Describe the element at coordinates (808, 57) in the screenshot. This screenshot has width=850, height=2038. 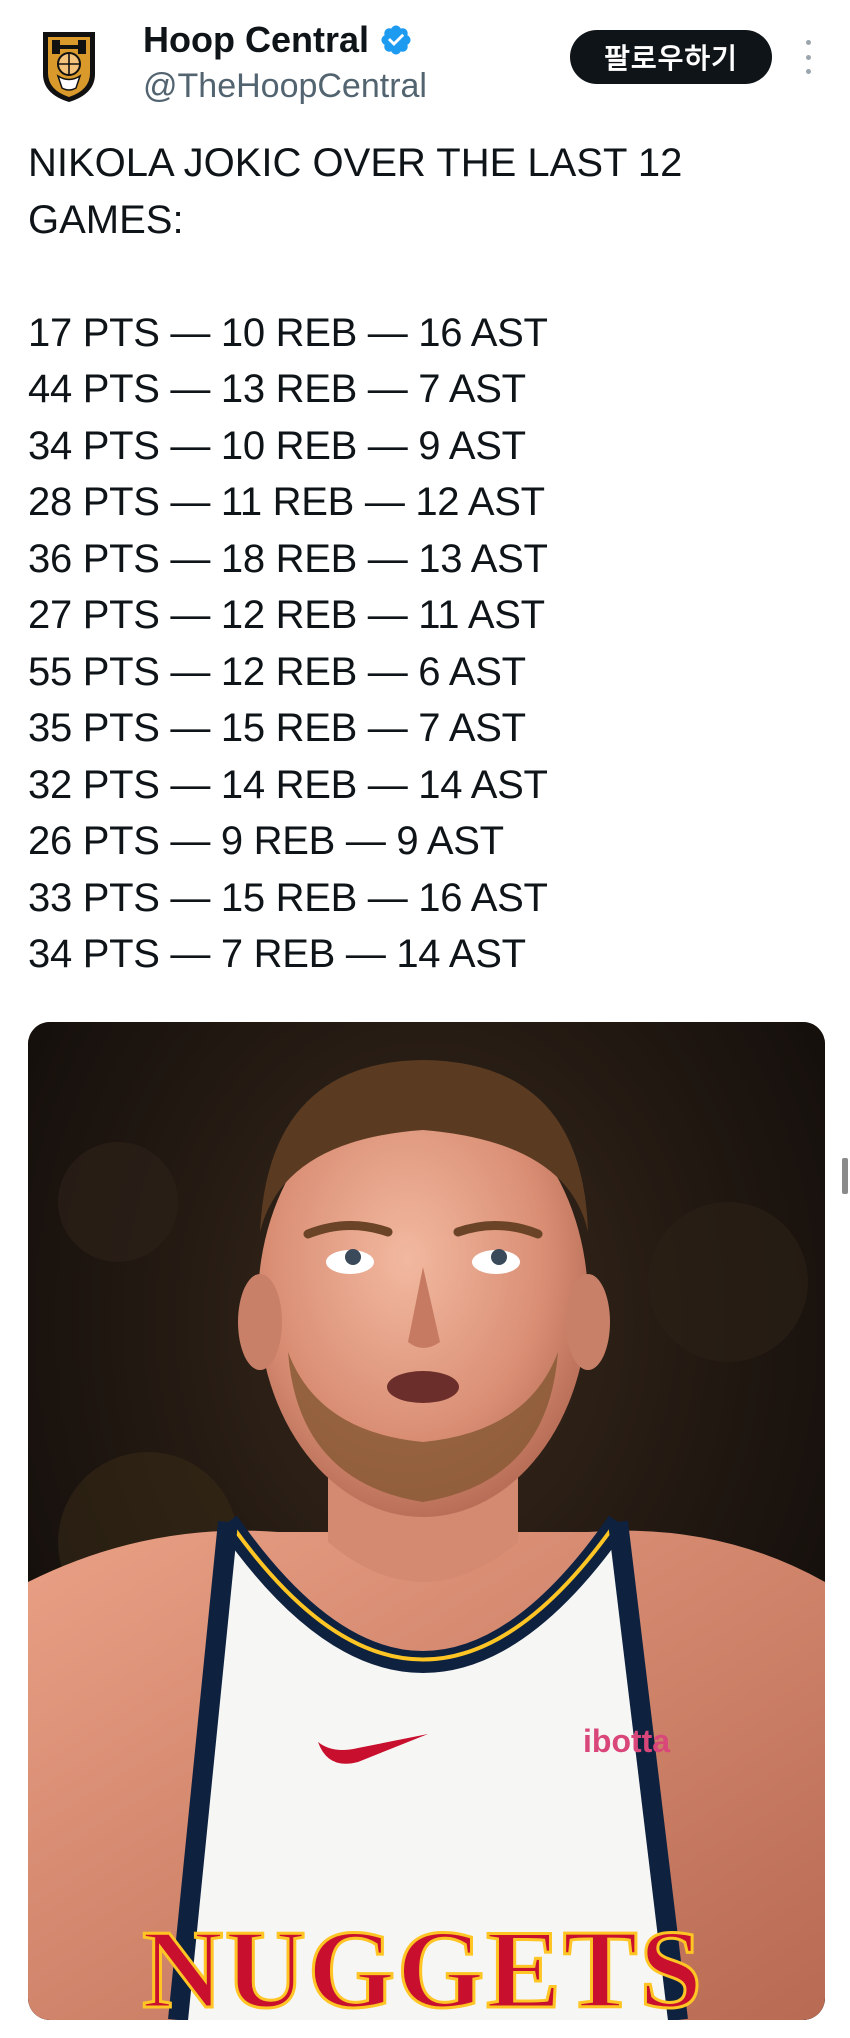
I see `vertical-ellipsis-icon` at that location.